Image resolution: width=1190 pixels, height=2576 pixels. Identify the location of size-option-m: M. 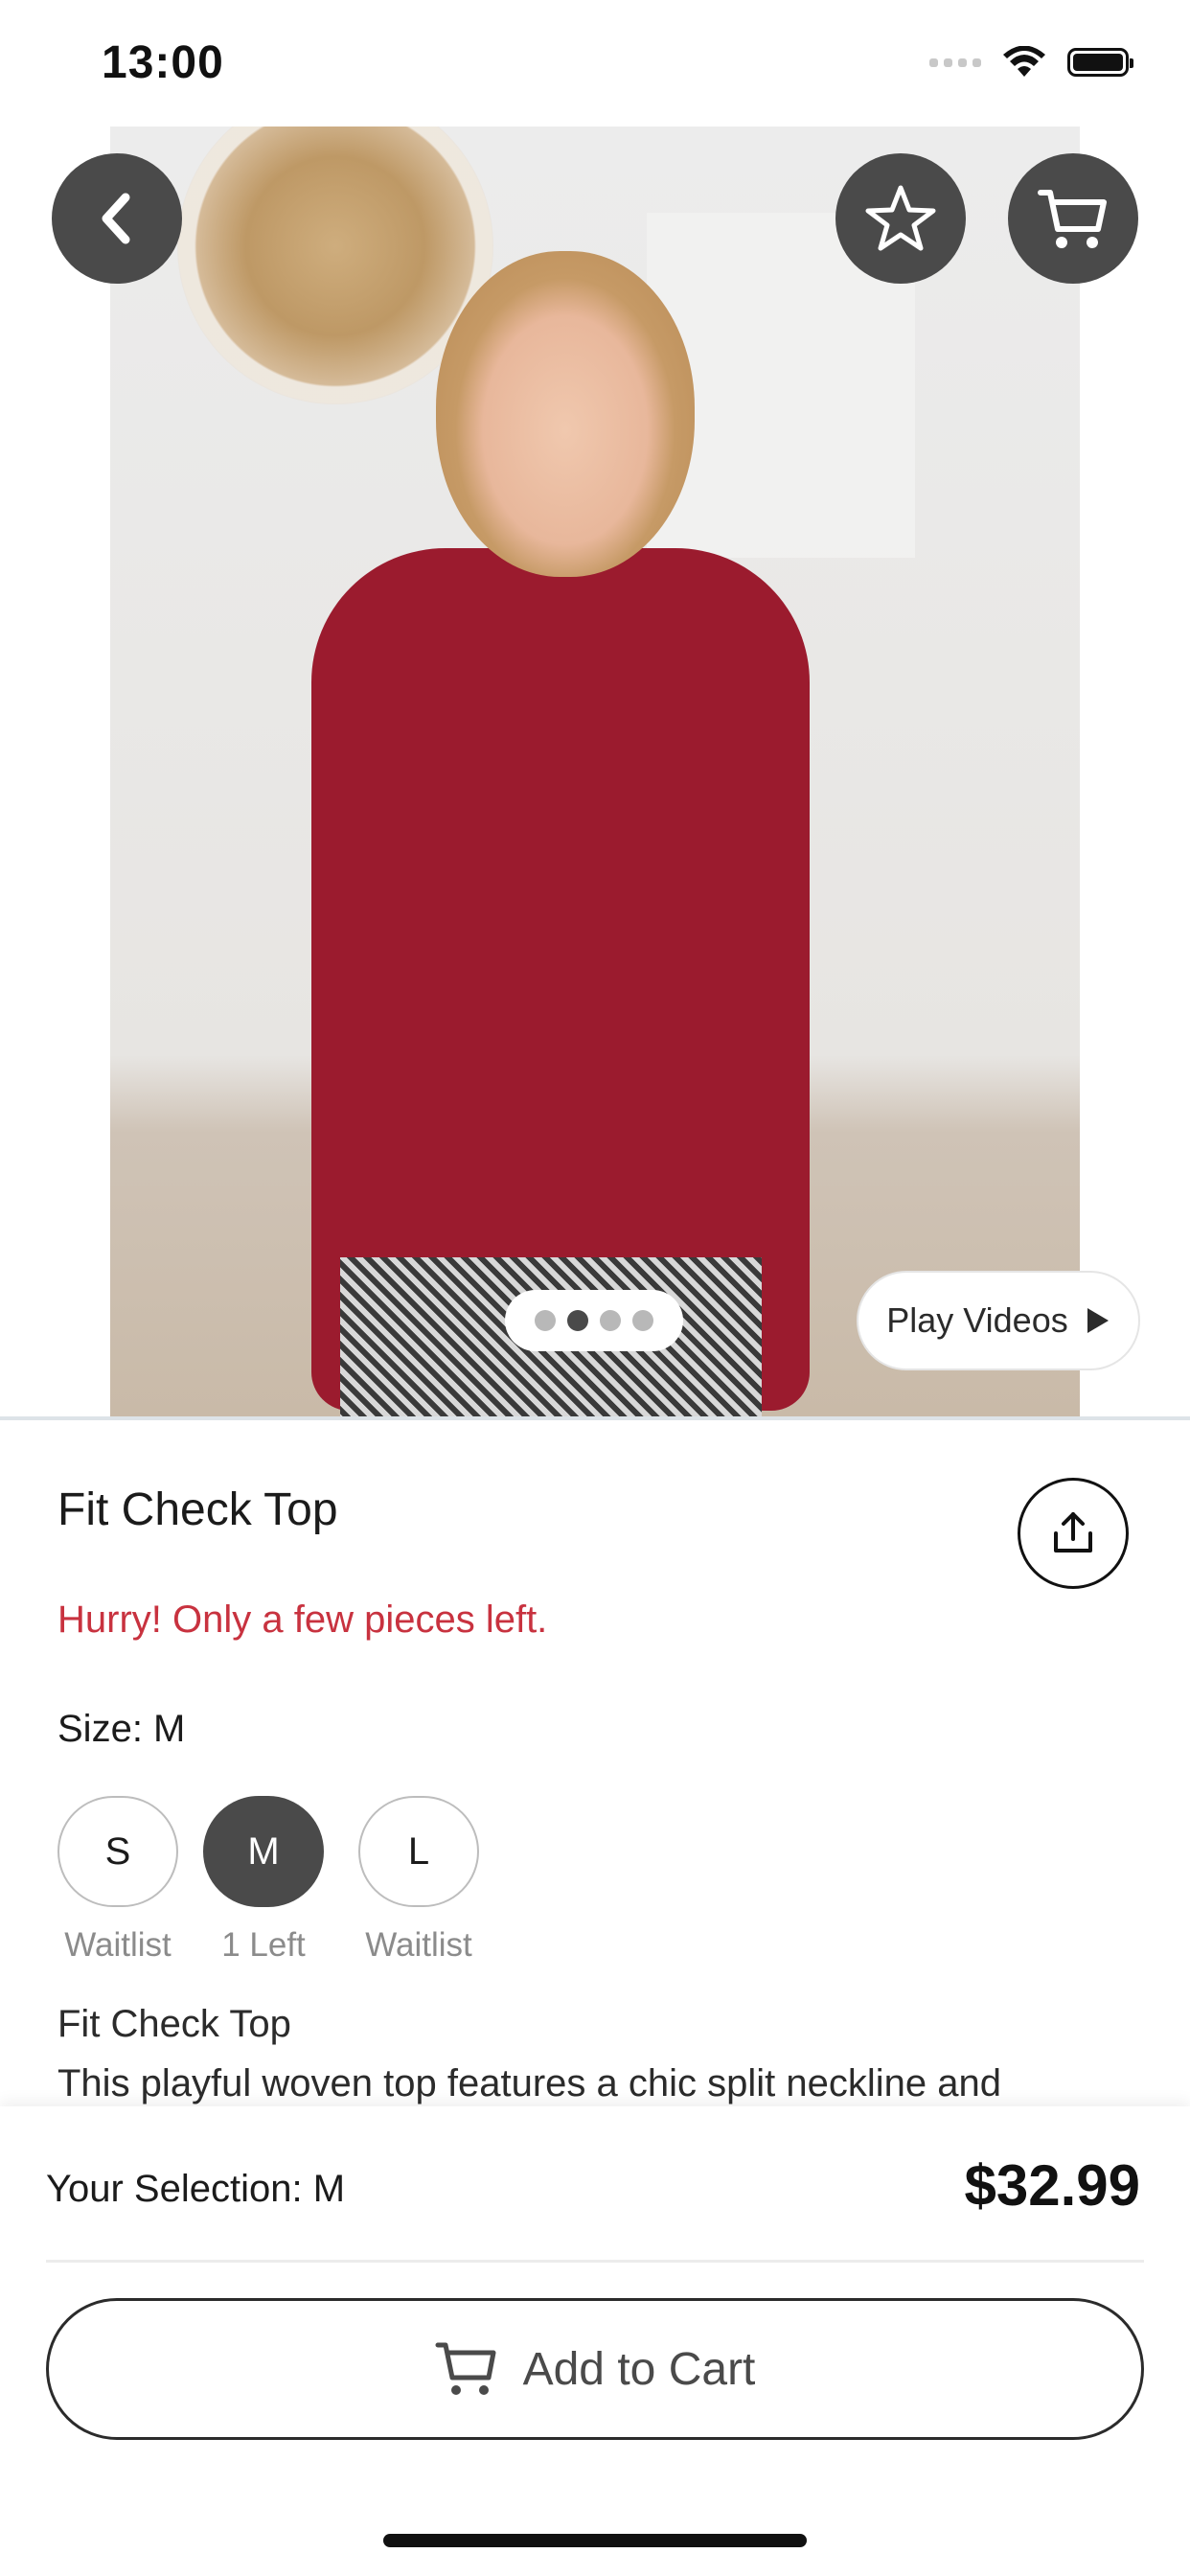
(264, 1851).